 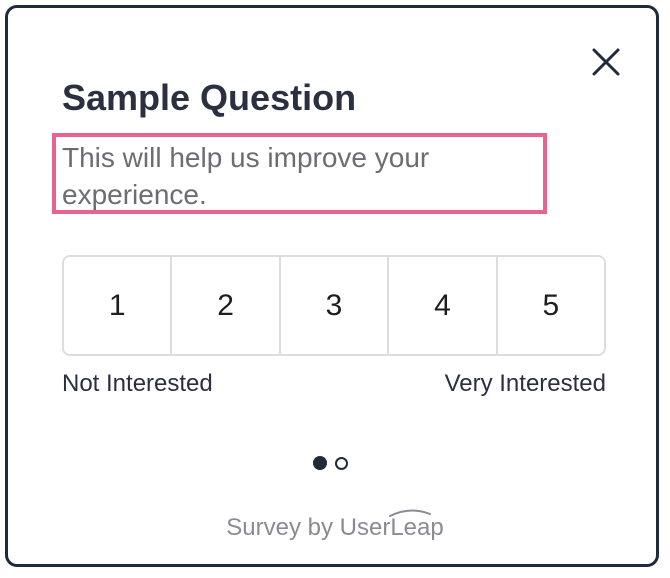 I want to click on footer-prefix: Survey by, so click(x=283, y=527).